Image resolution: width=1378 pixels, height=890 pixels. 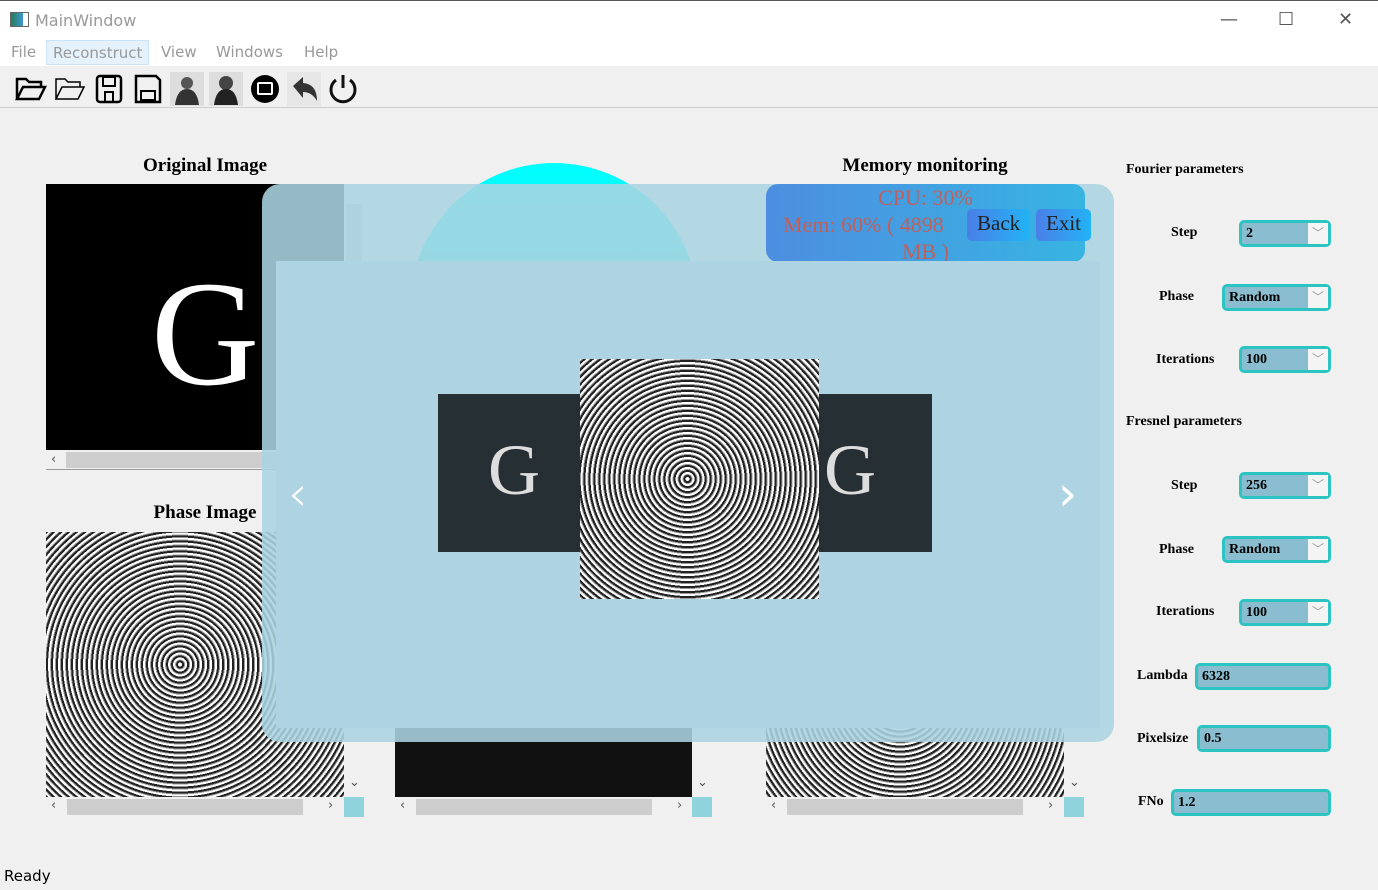 I want to click on fresnel-phase-combo: Random ﹀, so click(x=1276, y=549).